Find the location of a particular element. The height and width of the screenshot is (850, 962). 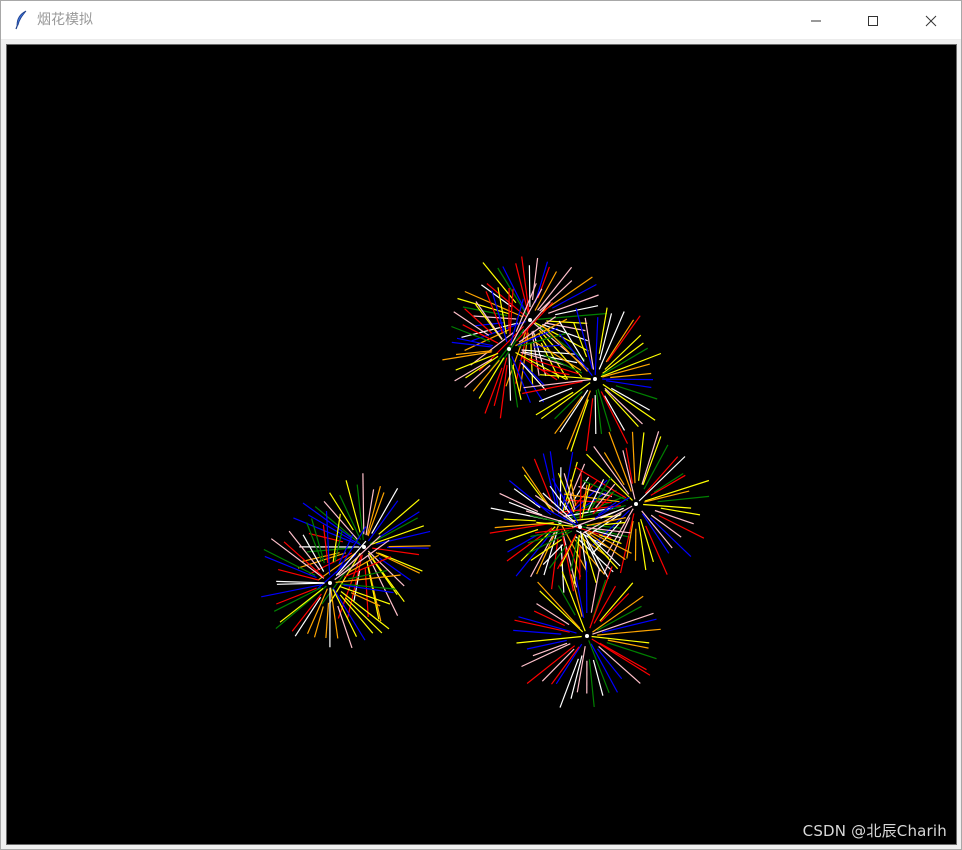

close-button is located at coordinates (931, 20).